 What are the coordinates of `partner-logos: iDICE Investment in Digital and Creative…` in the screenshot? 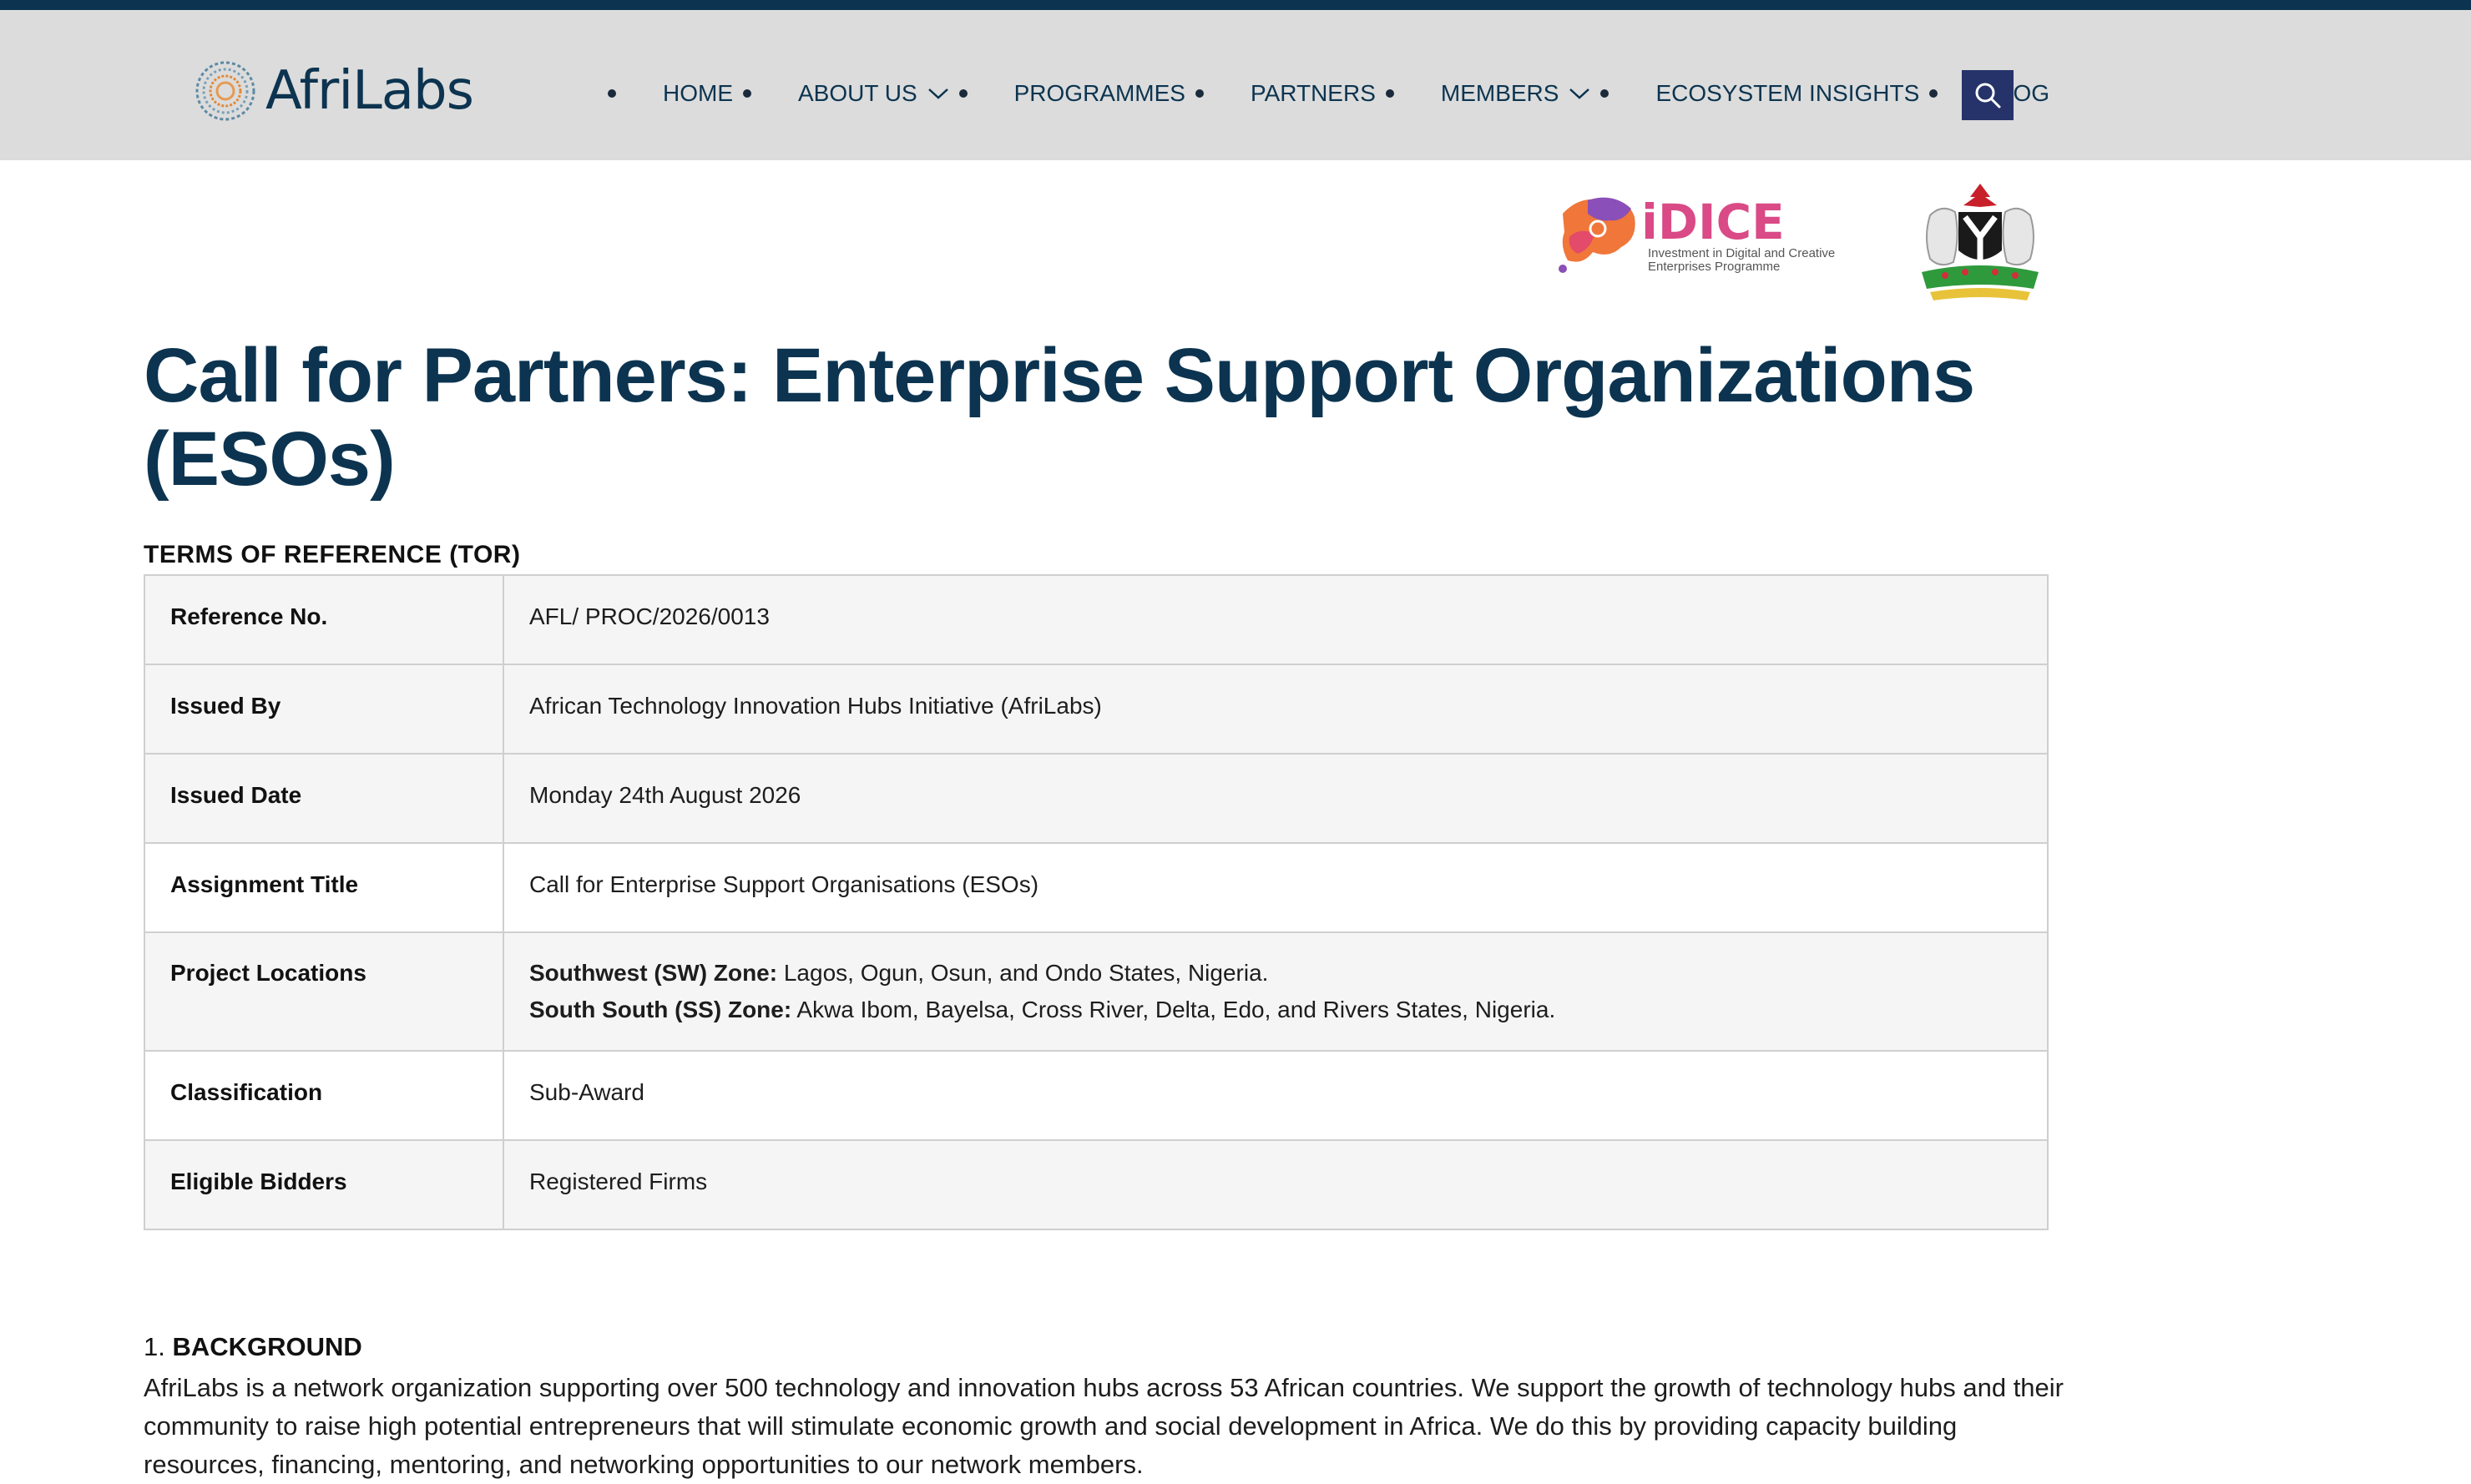 It's located at (1805, 244).